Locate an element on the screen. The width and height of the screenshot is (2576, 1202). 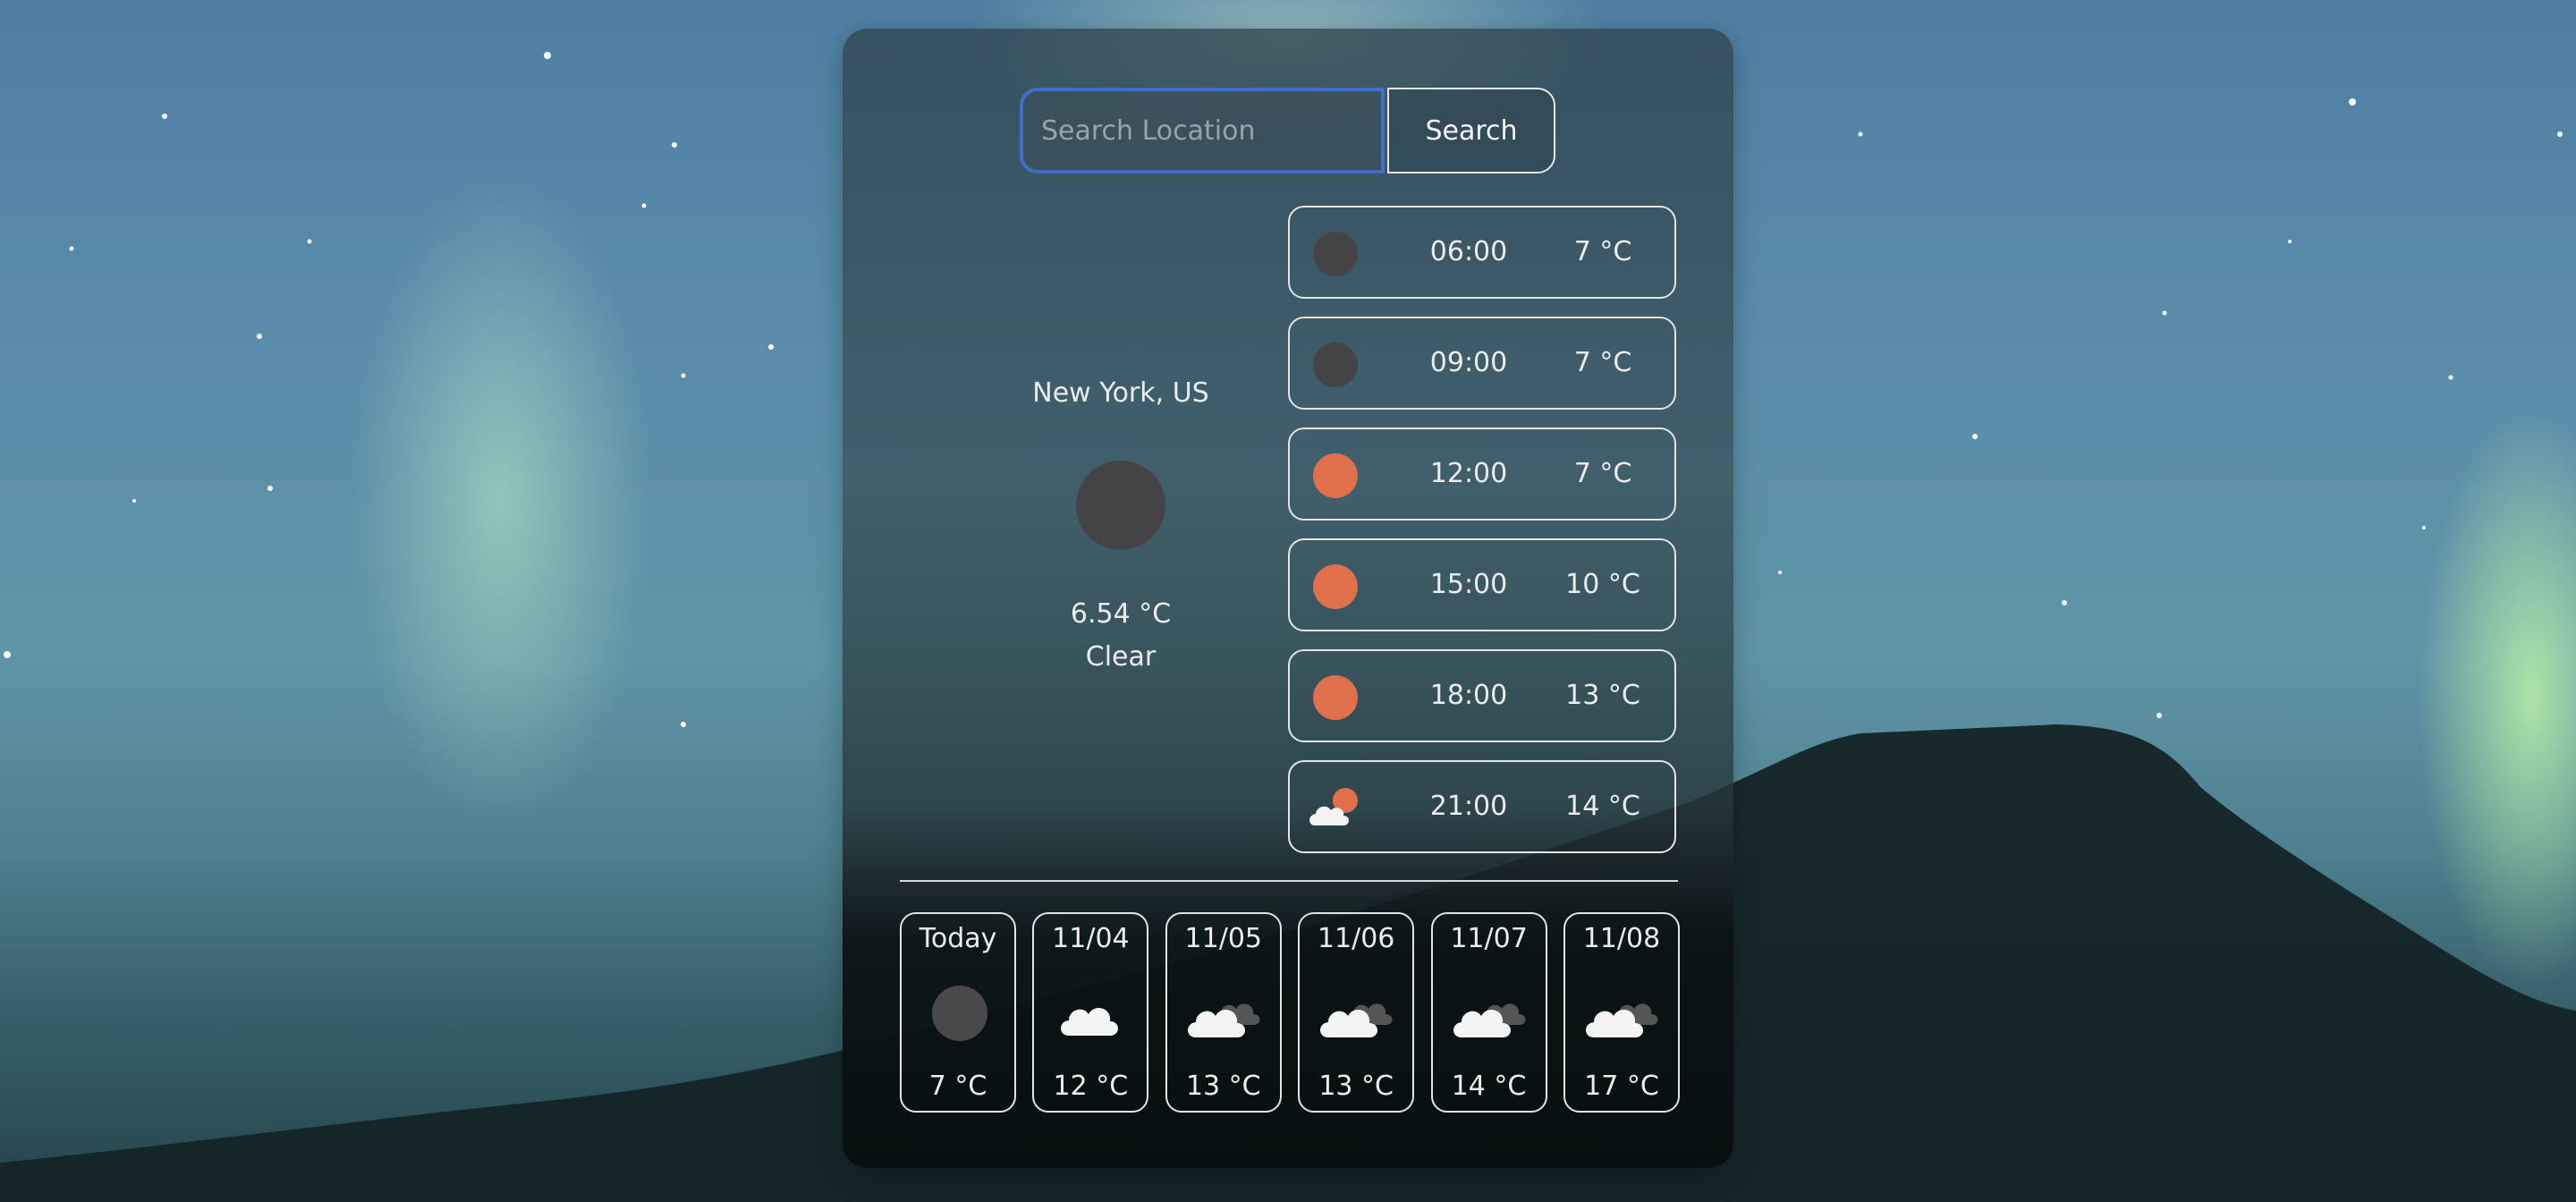
day-label: Today is located at coordinates (958, 938).